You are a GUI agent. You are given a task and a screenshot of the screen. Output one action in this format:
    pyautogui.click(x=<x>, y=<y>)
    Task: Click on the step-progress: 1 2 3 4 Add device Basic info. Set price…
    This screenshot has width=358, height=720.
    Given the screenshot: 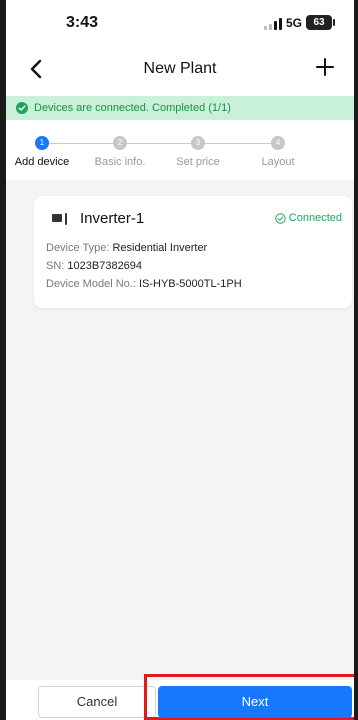 What is the action you would take?
    pyautogui.click(x=180, y=150)
    